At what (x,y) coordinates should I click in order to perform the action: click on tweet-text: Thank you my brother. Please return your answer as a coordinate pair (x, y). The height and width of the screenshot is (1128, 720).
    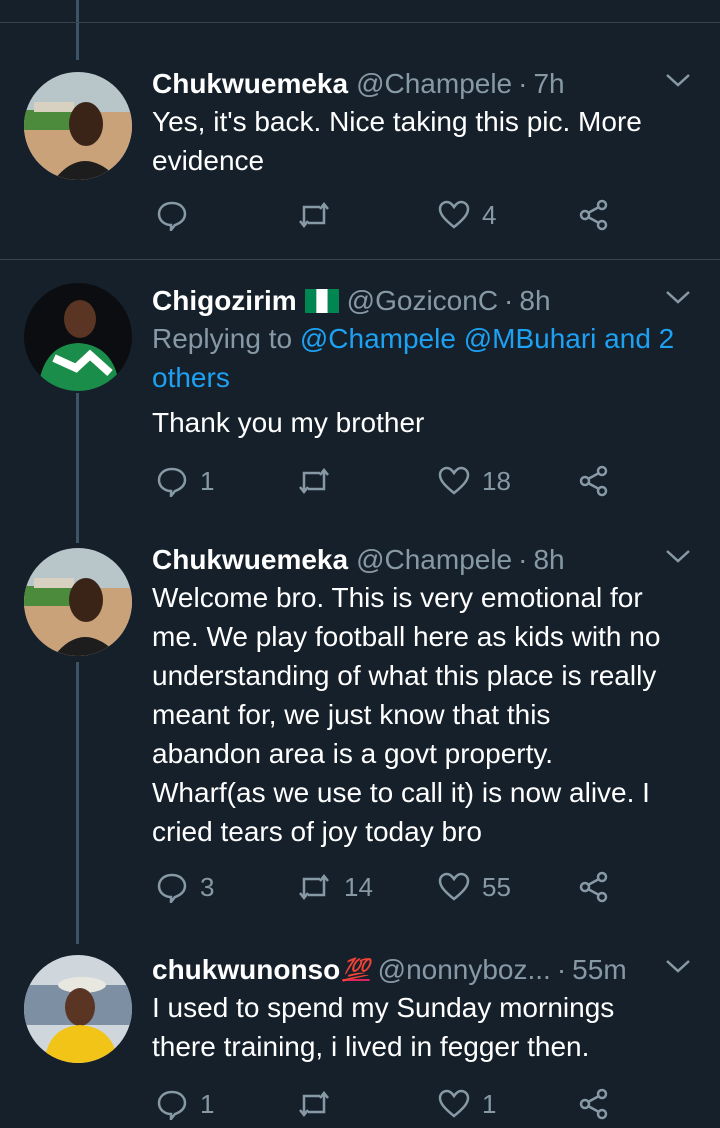
    Looking at the image, I should click on (426, 422).